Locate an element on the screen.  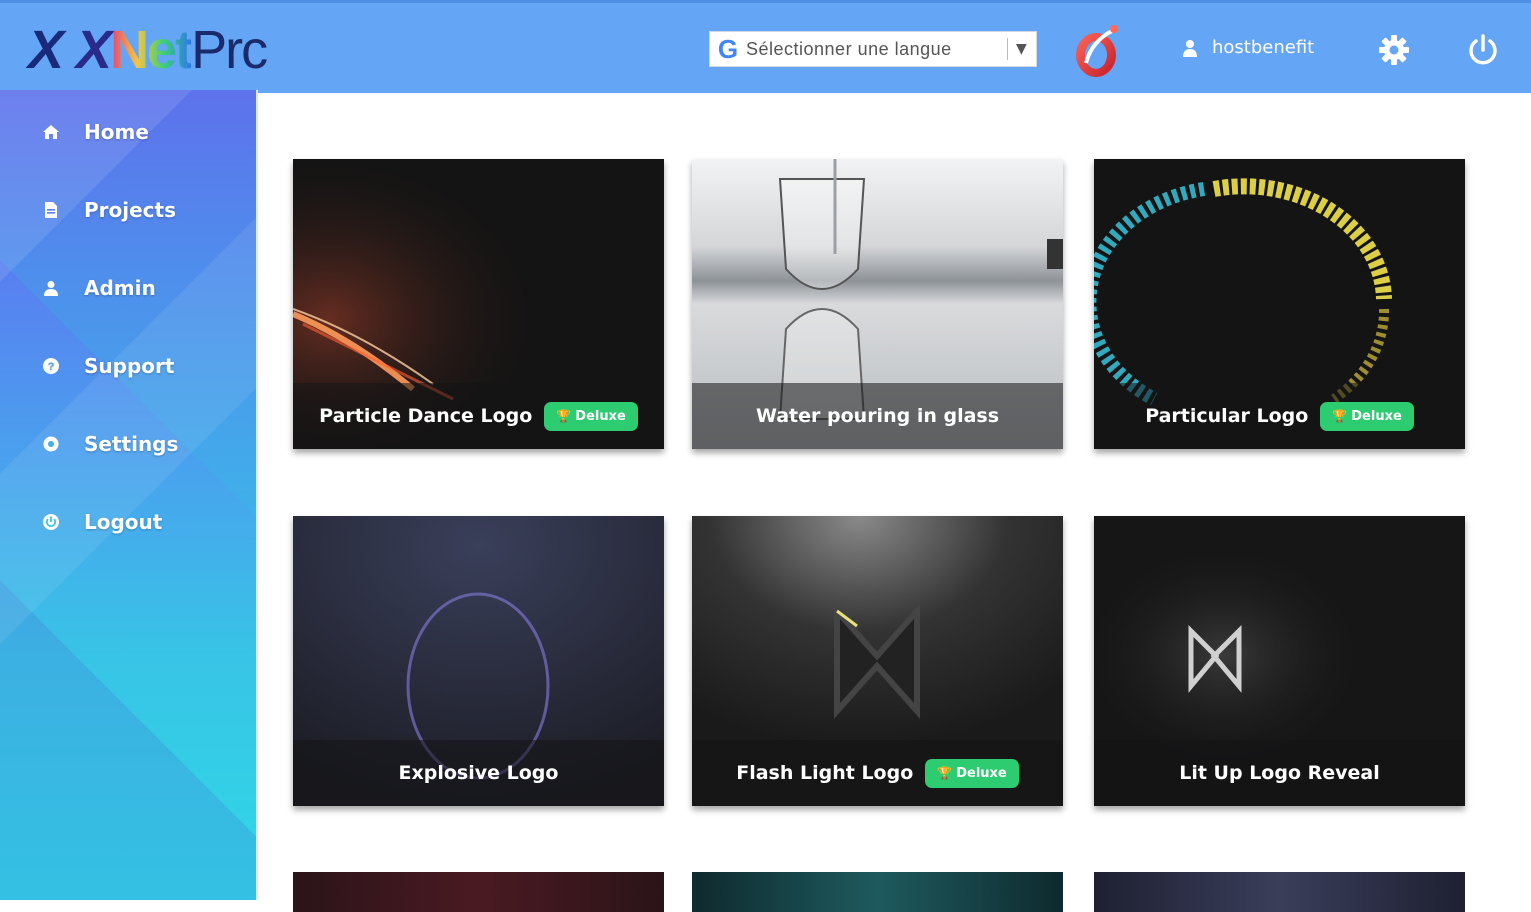
logo-net-text: Net is located at coordinates (151, 50).